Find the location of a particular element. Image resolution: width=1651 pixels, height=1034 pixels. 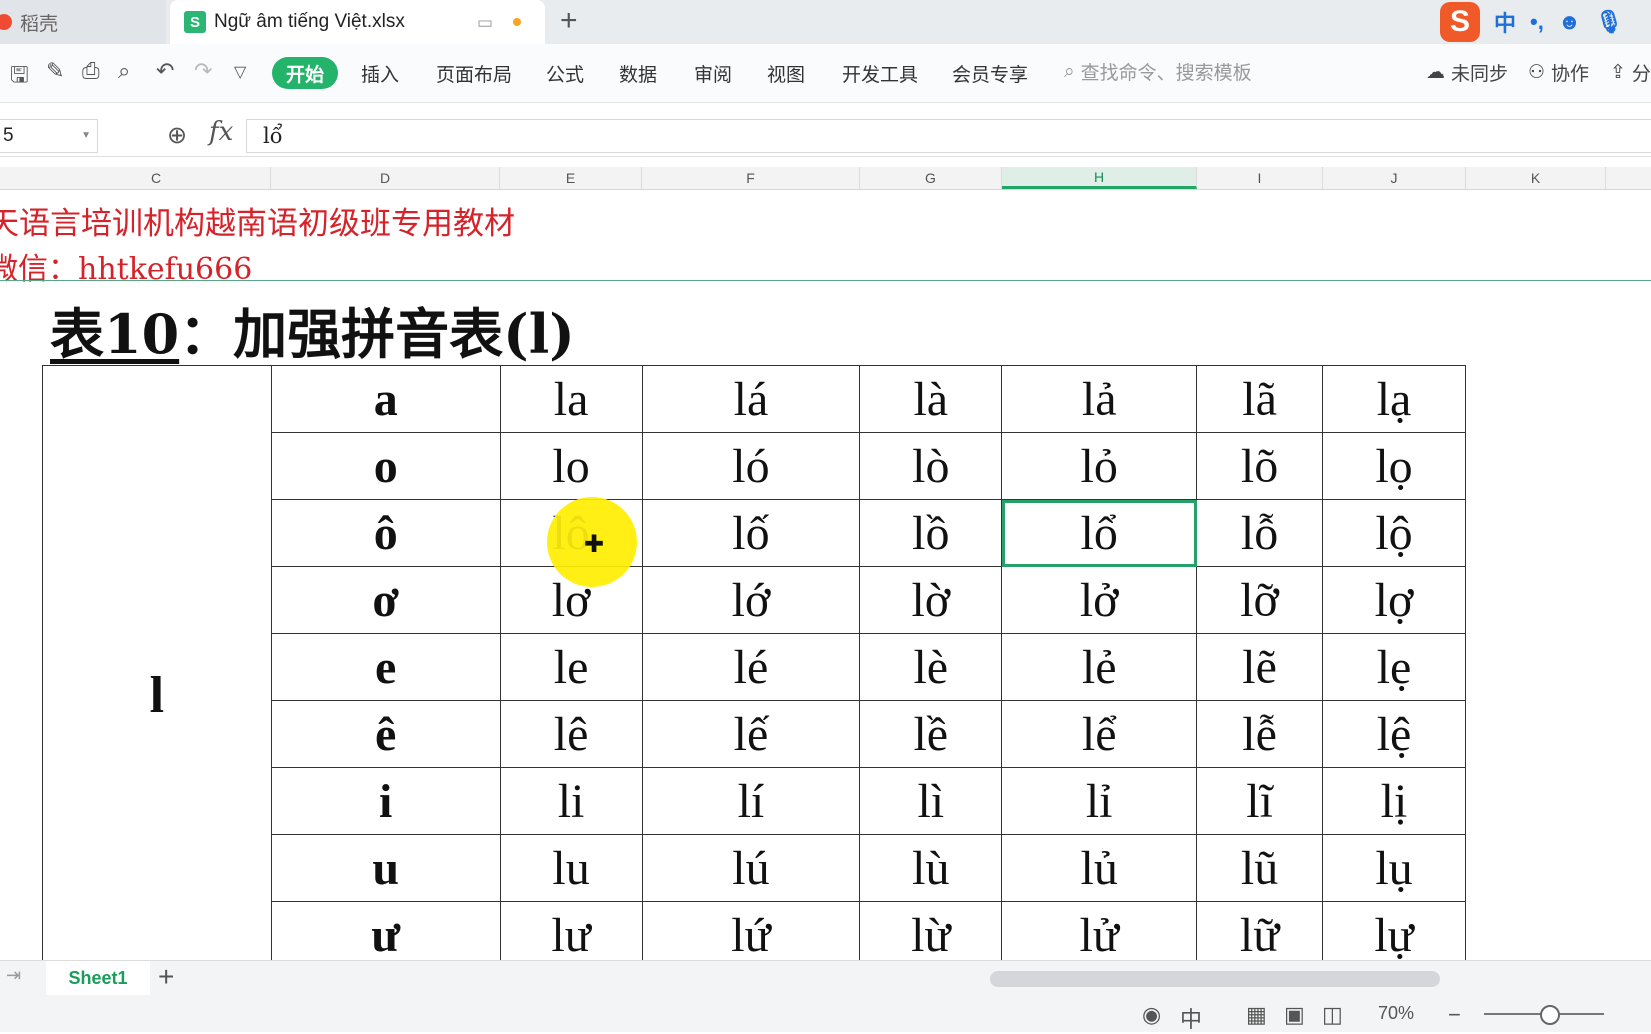

emoji-icon: ☻ is located at coordinates (1569, 22).